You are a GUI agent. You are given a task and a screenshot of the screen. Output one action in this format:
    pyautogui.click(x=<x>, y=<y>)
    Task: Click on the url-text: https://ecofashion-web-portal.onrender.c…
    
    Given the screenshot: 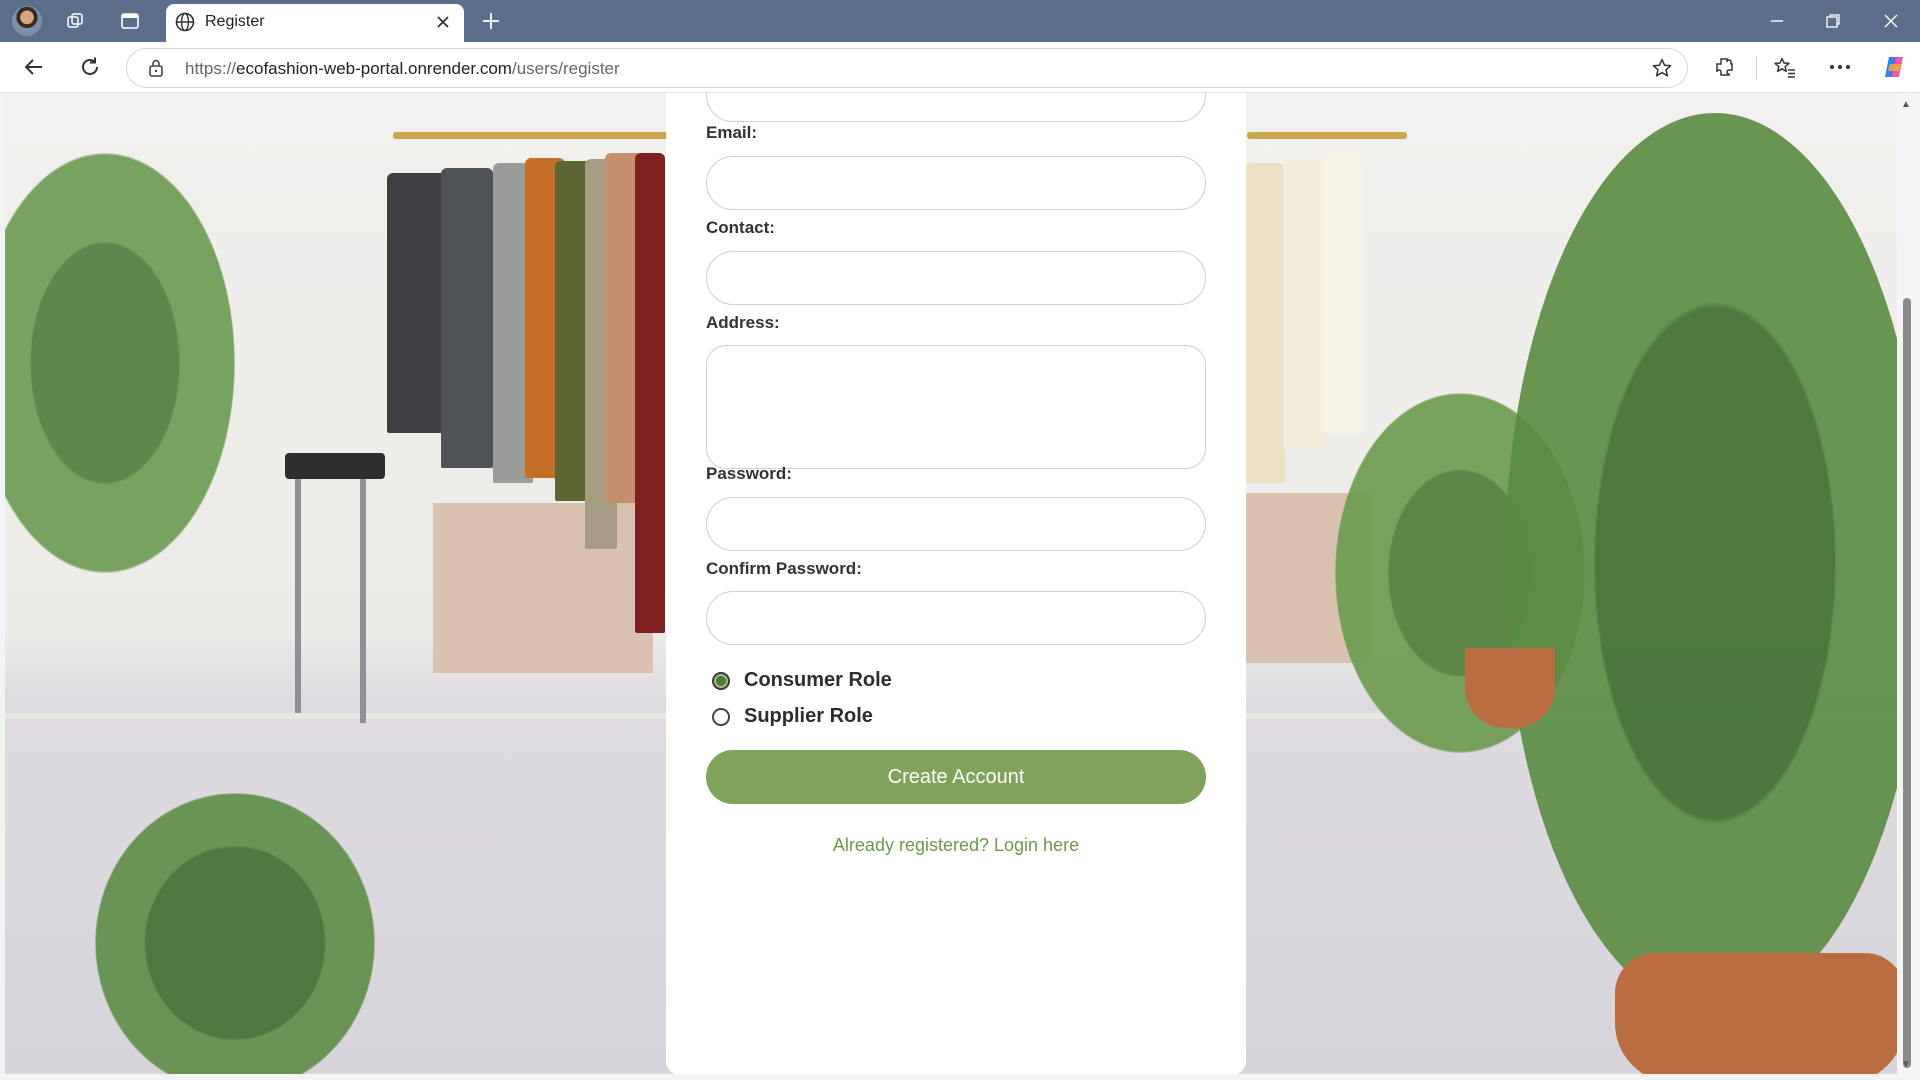 What is the action you would take?
    pyautogui.click(x=402, y=69)
    